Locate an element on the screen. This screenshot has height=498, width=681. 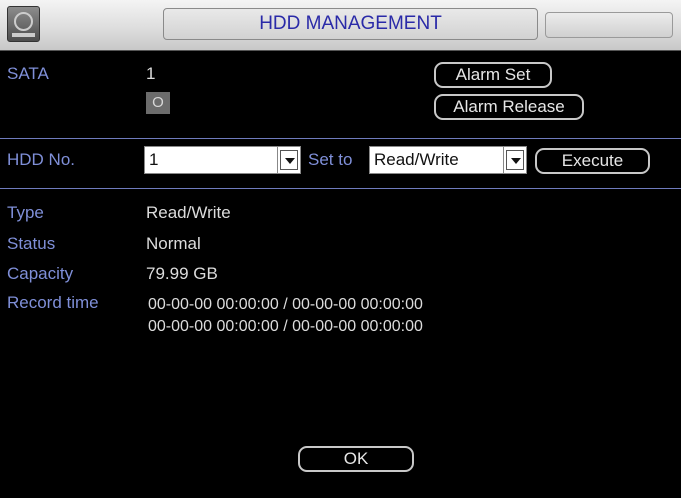
sata-number: 1 is located at coordinates (151, 73).